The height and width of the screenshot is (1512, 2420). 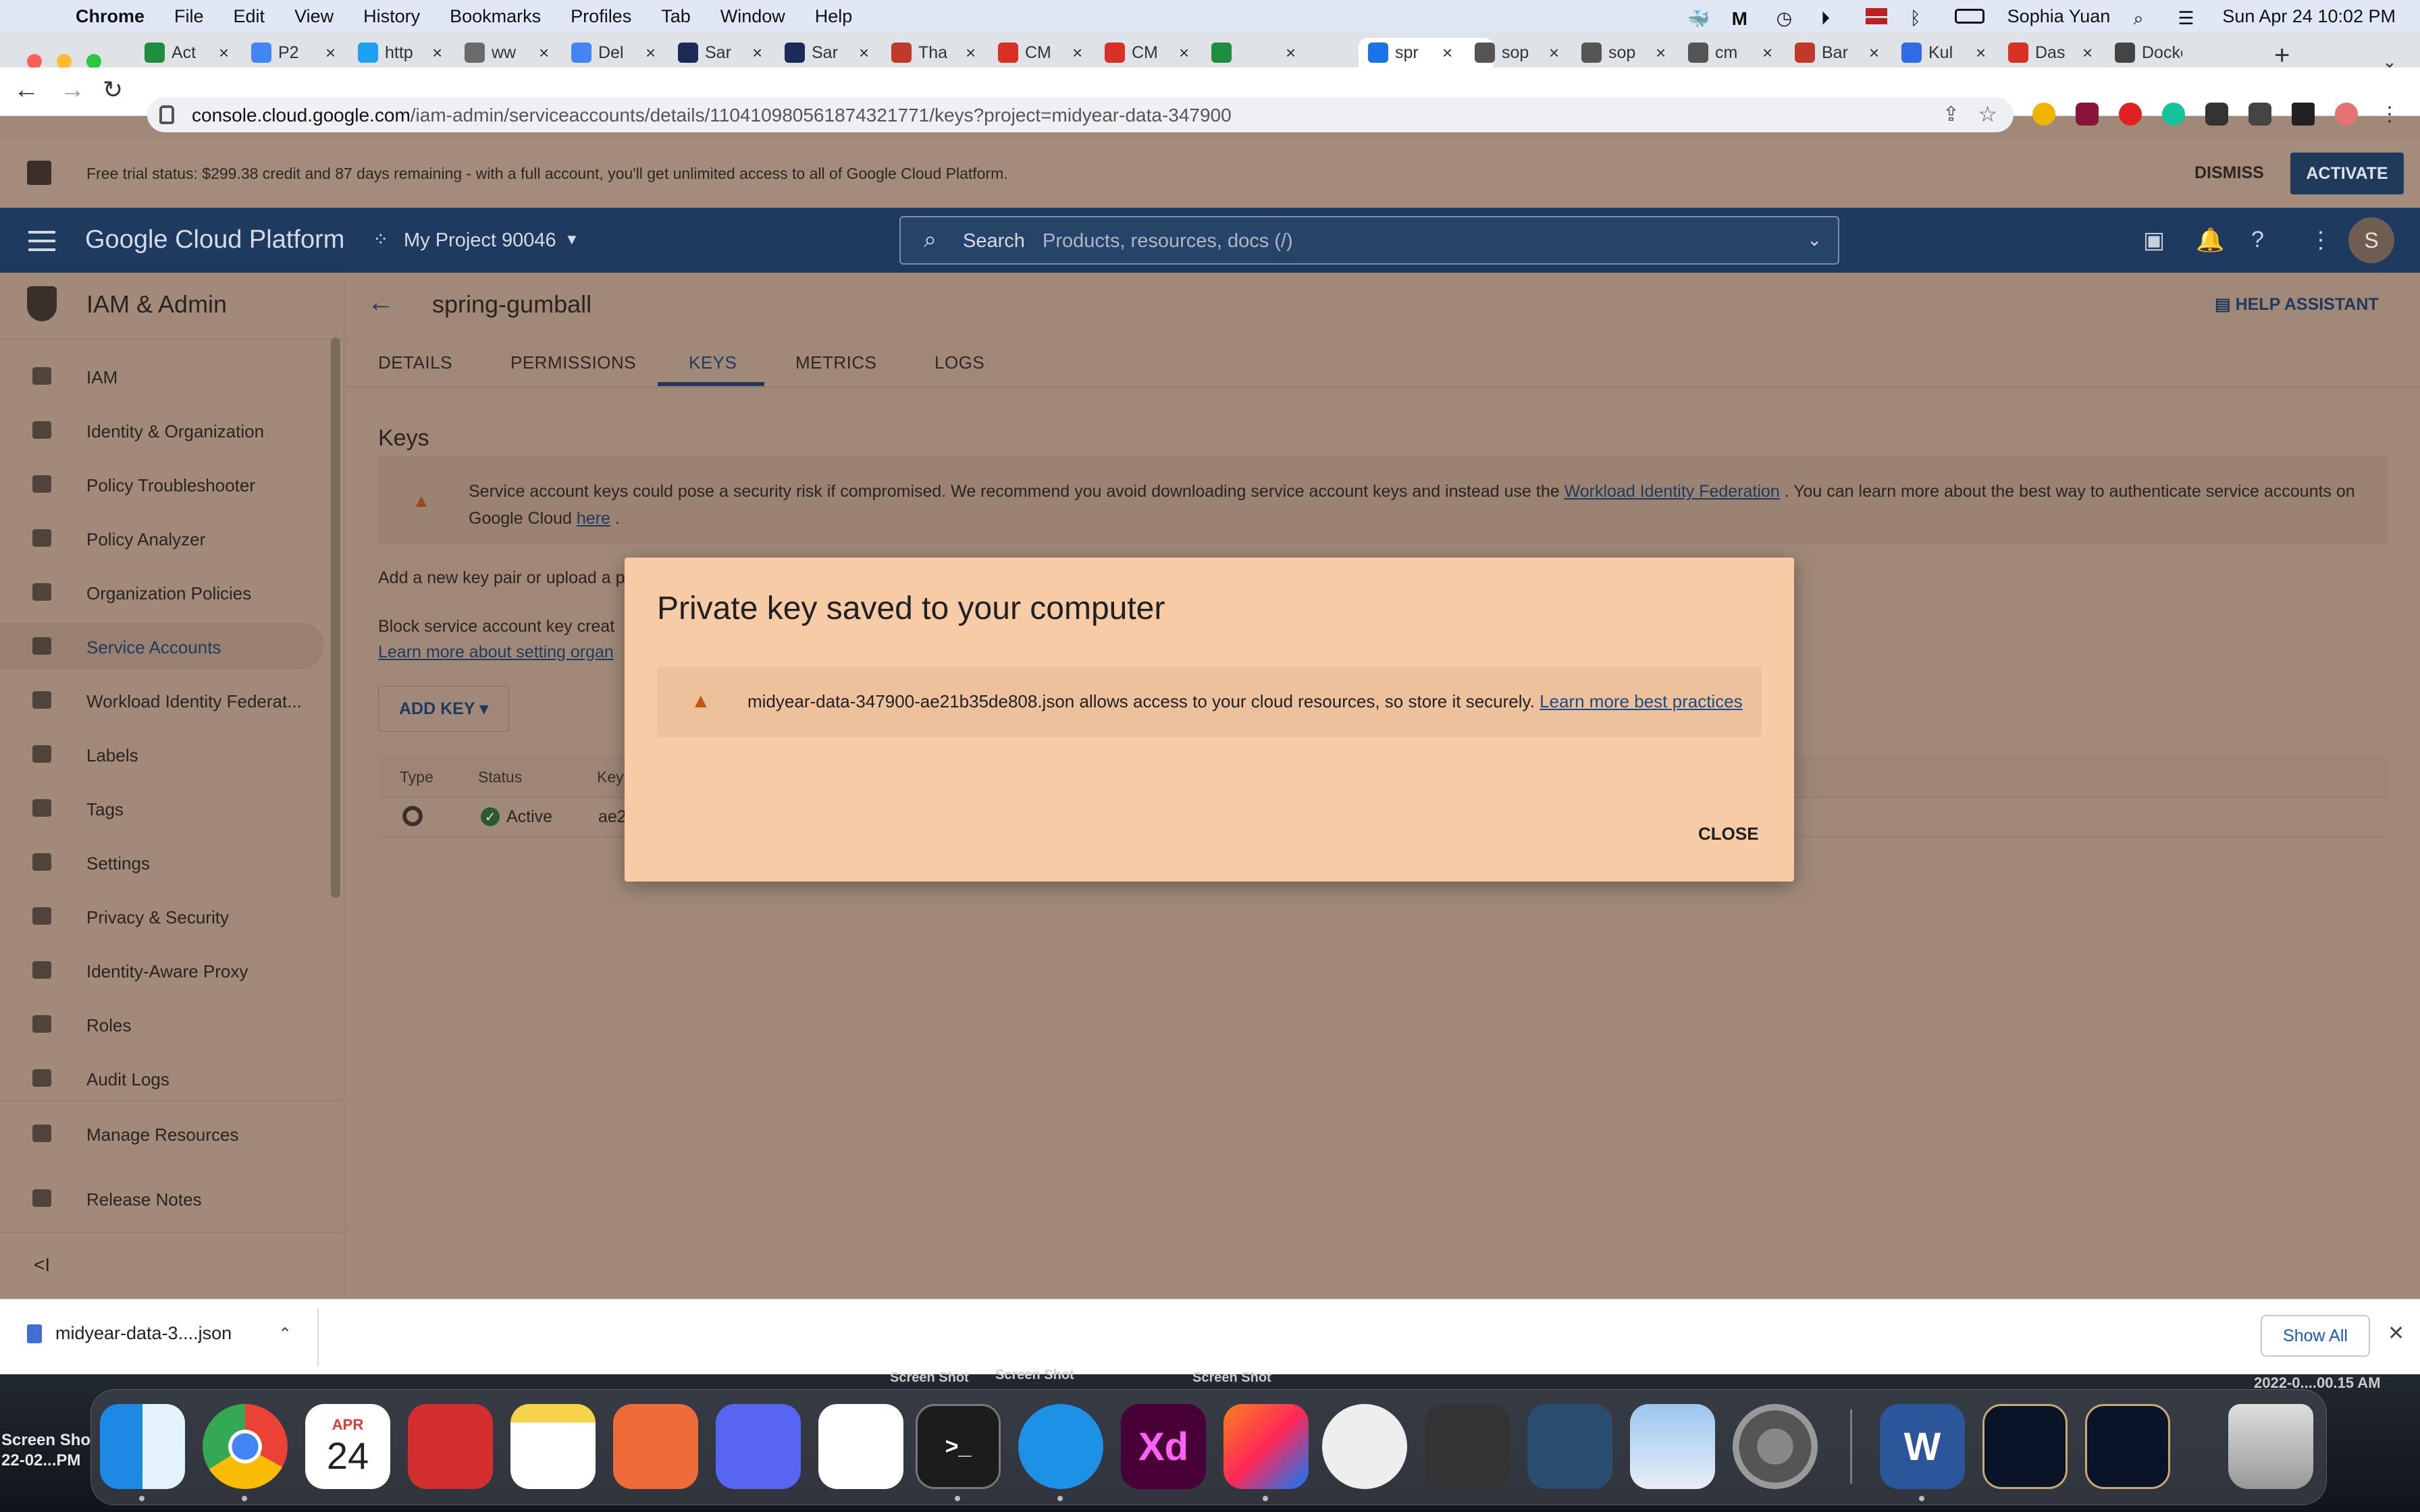 I want to click on sidebar-item-identity-aware-proxy: Identity-Aware Proxy, so click(x=162, y=970).